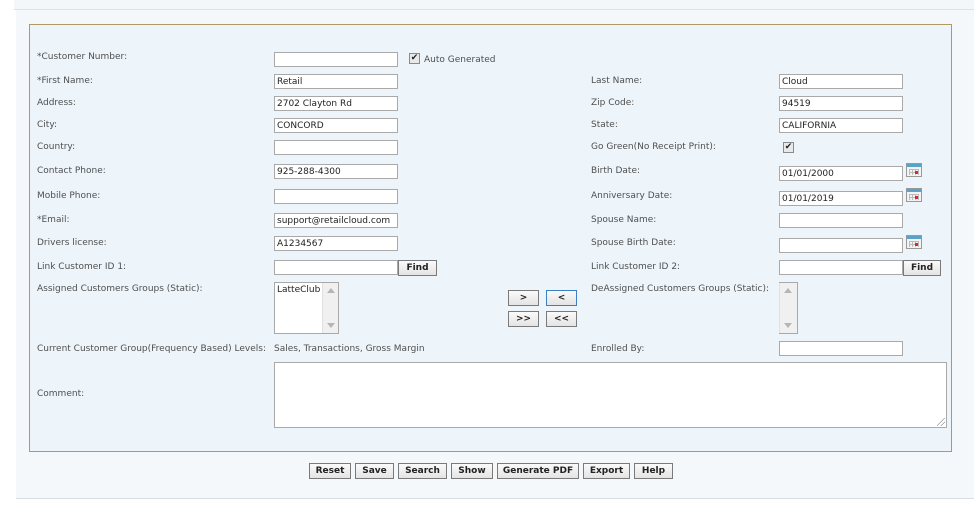 Image resolution: width=974 pixels, height=519 pixels. Describe the element at coordinates (538, 471) in the screenshot. I see `generate-pdf-button: Generate PDF` at that location.